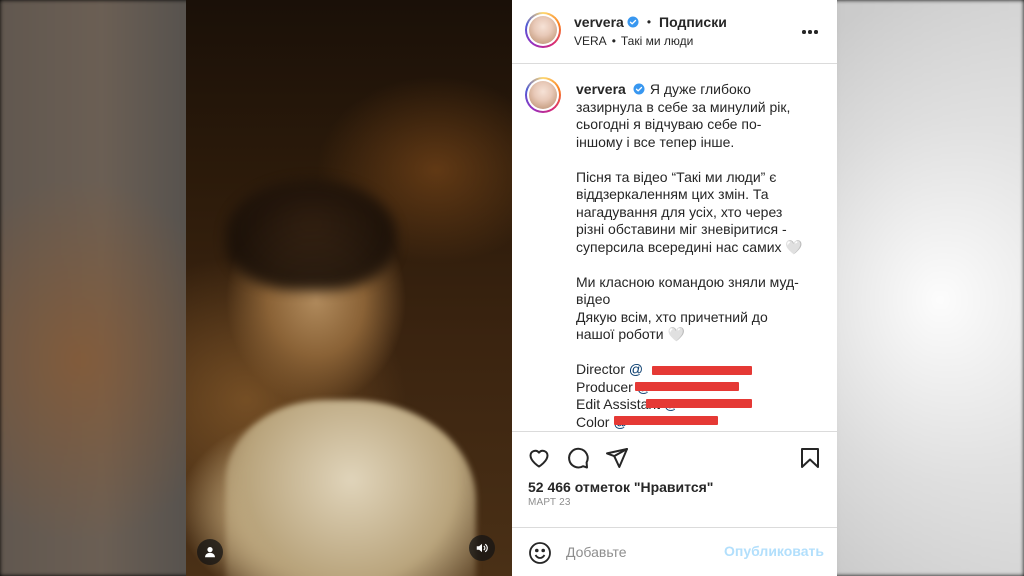 The width and height of the screenshot is (1024, 576). I want to click on video-frame-hair, so click(311, 235).